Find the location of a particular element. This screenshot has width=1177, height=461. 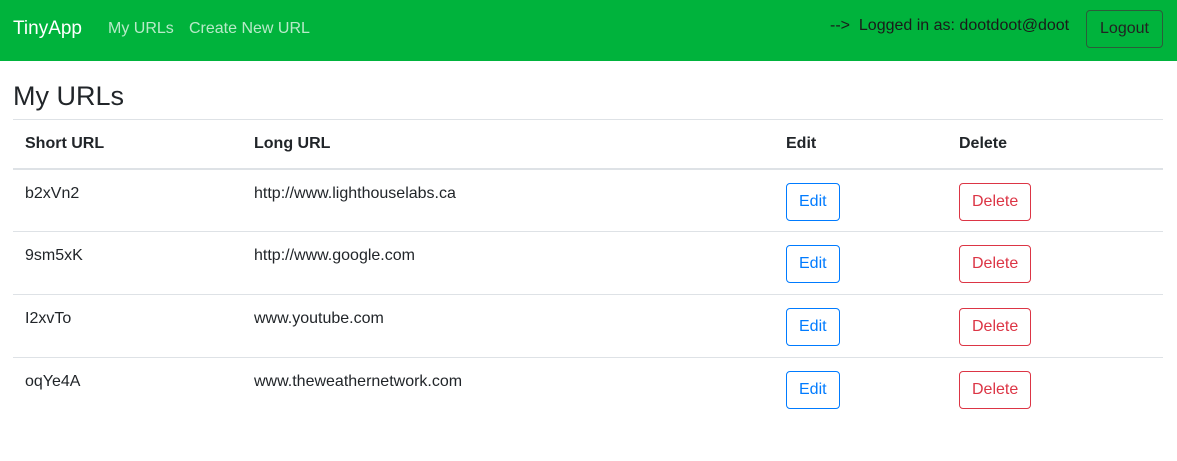

table-row: 9sm5xK http://www.google.com Edit Delete is located at coordinates (588, 263).